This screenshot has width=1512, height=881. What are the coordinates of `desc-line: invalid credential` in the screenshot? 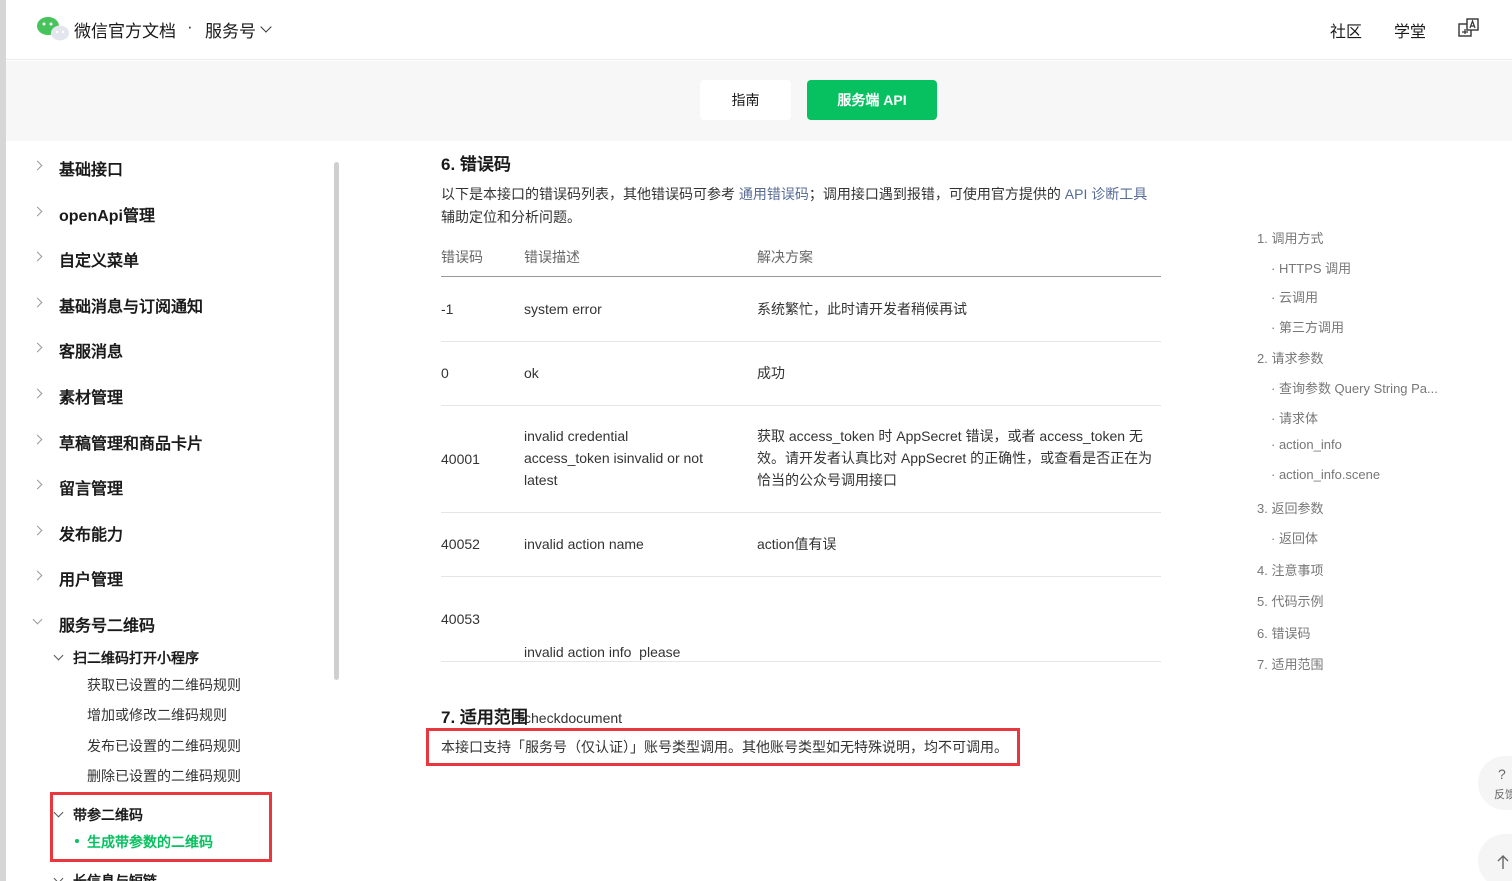 It's located at (576, 436).